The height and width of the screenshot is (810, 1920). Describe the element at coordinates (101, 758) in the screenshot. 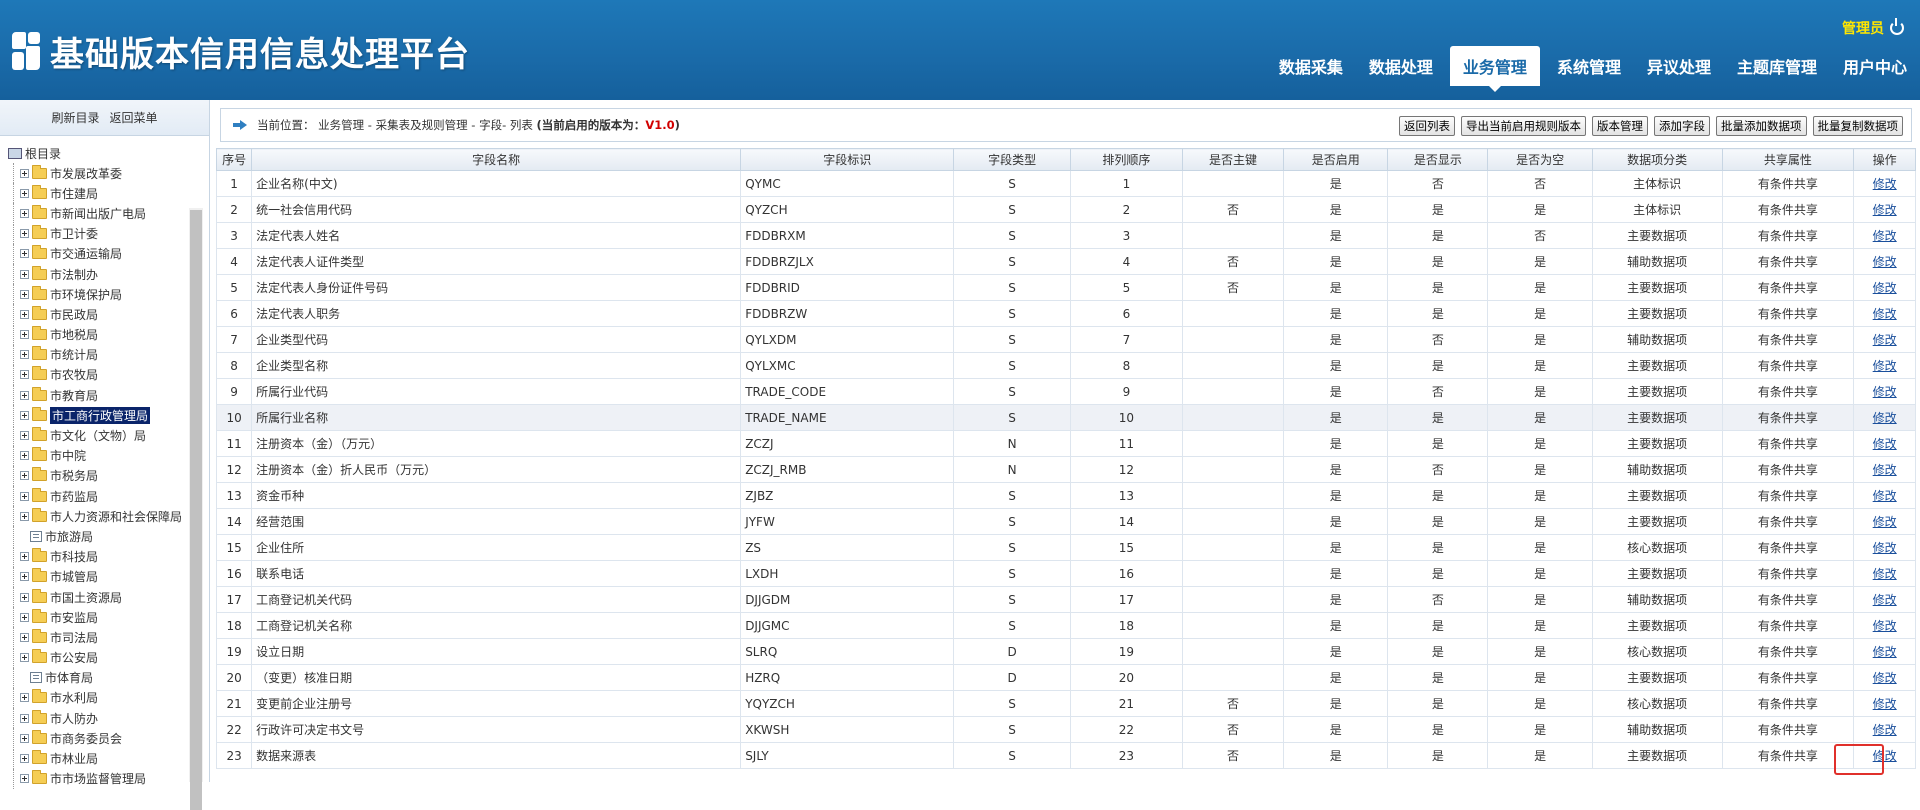

I see `tree-node: 市林业局` at that location.